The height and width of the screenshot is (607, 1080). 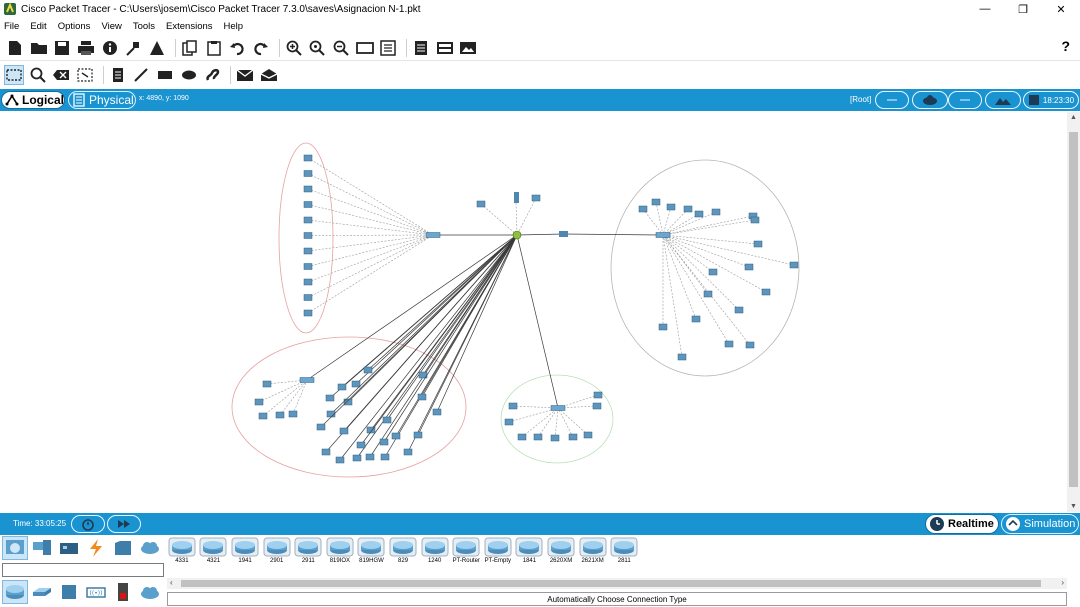 I want to click on area-ellipse, so click(x=705, y=268).